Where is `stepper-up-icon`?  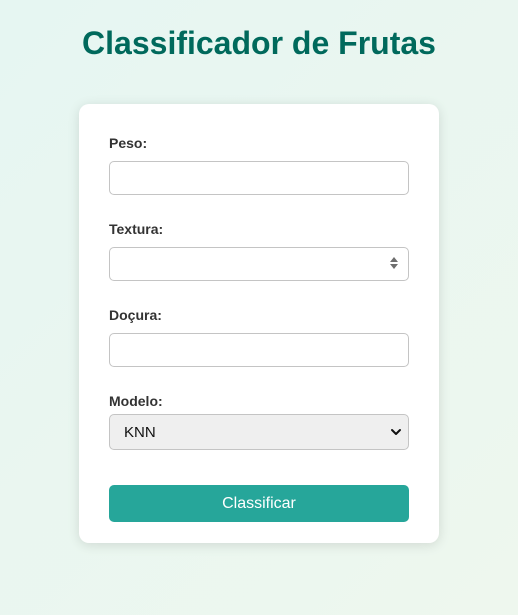 stepper-up-icon is located at coordinates (394, 259).